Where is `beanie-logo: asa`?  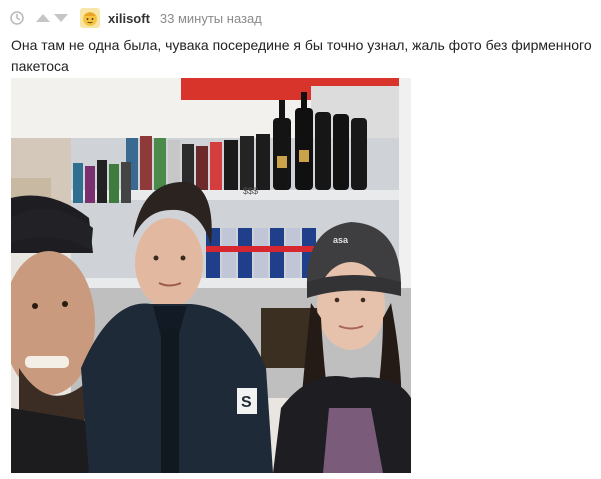
beanie-logo: asa is located at coordinates (341, 240).